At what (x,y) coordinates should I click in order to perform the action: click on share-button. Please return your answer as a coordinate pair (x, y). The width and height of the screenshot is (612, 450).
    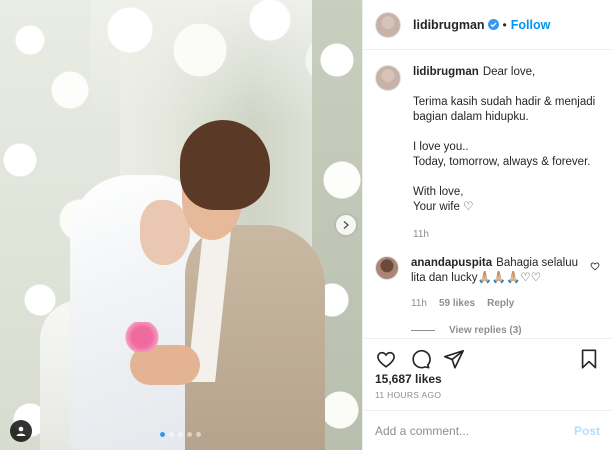
    Looking at the image, I should click on (454, 359).